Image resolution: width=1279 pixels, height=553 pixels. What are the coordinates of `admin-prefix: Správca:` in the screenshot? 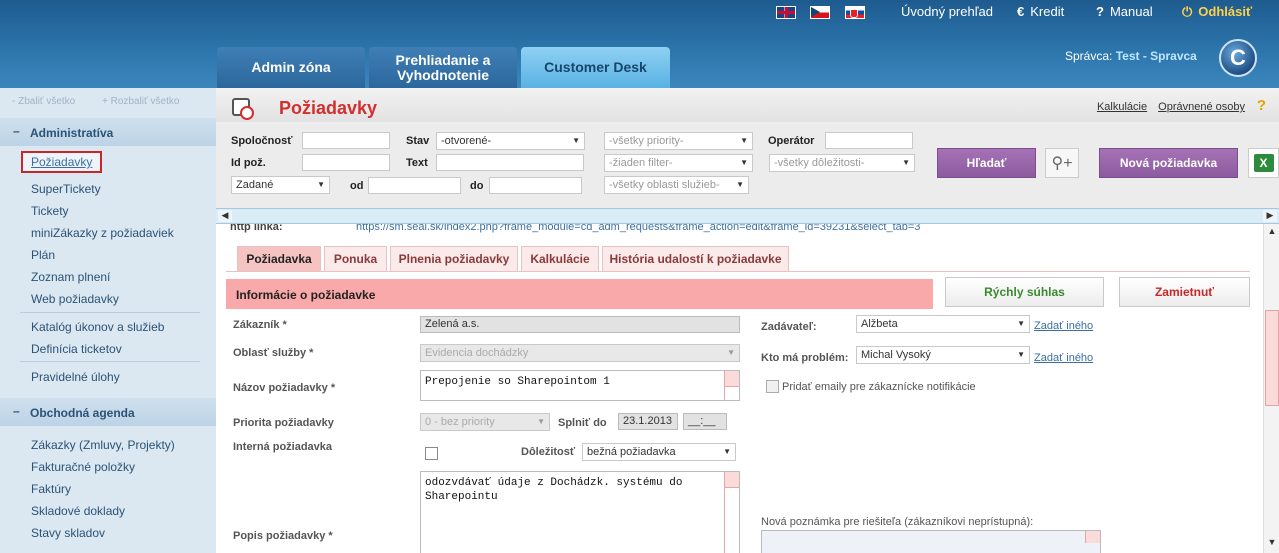 It's located at (1089, 56).